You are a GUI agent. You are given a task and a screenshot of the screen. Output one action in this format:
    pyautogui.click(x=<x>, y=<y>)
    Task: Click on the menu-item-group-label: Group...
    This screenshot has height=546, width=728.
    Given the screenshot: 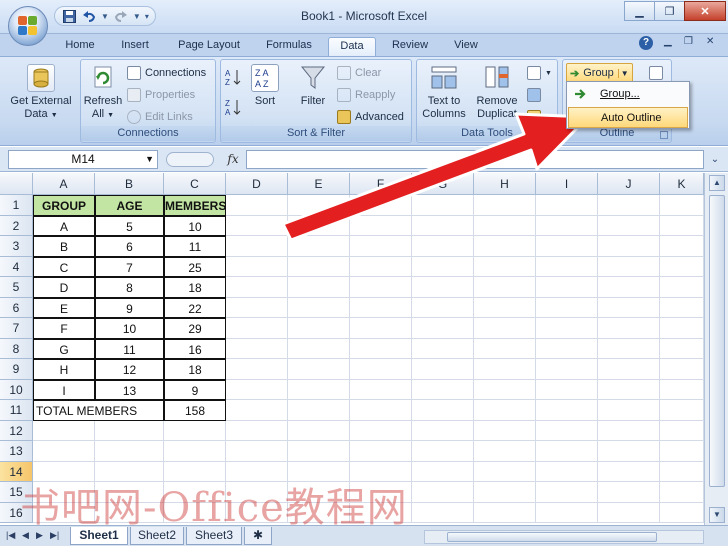 What is the action you would take?
    pyautogui.click(x=620, y=94)
    